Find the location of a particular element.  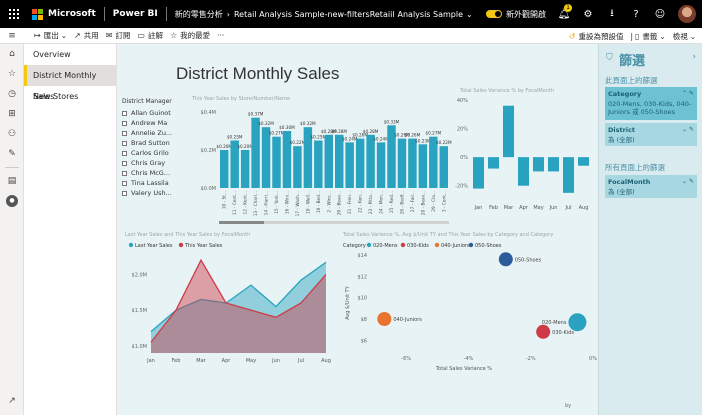

slicer-item: Tina Lassila is located at coordinates (152, 183).